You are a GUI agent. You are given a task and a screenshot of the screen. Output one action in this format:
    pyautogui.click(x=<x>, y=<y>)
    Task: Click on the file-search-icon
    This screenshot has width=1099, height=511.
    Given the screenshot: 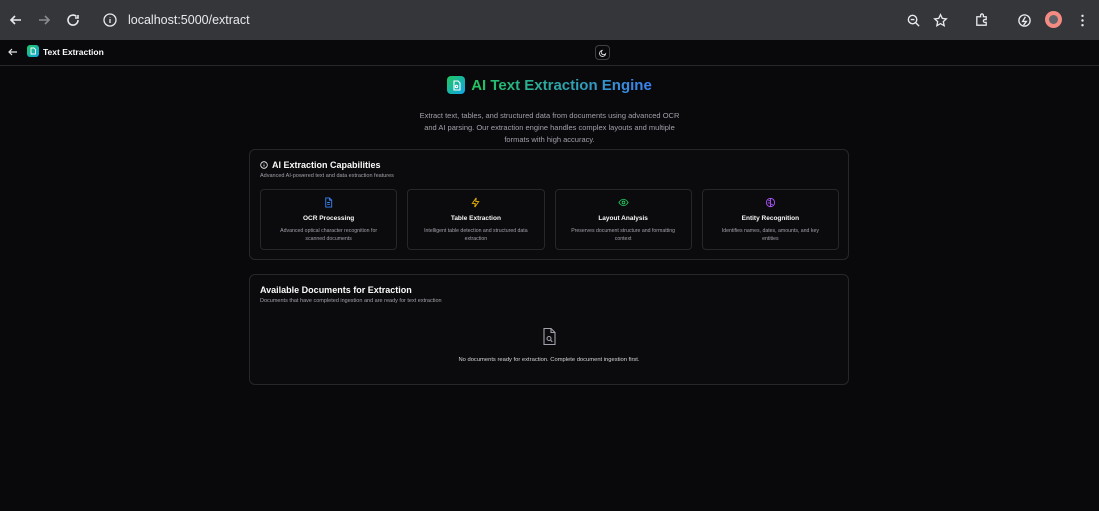 What is the action you would take?
    pyautogui.click(x=549, y=336)
    